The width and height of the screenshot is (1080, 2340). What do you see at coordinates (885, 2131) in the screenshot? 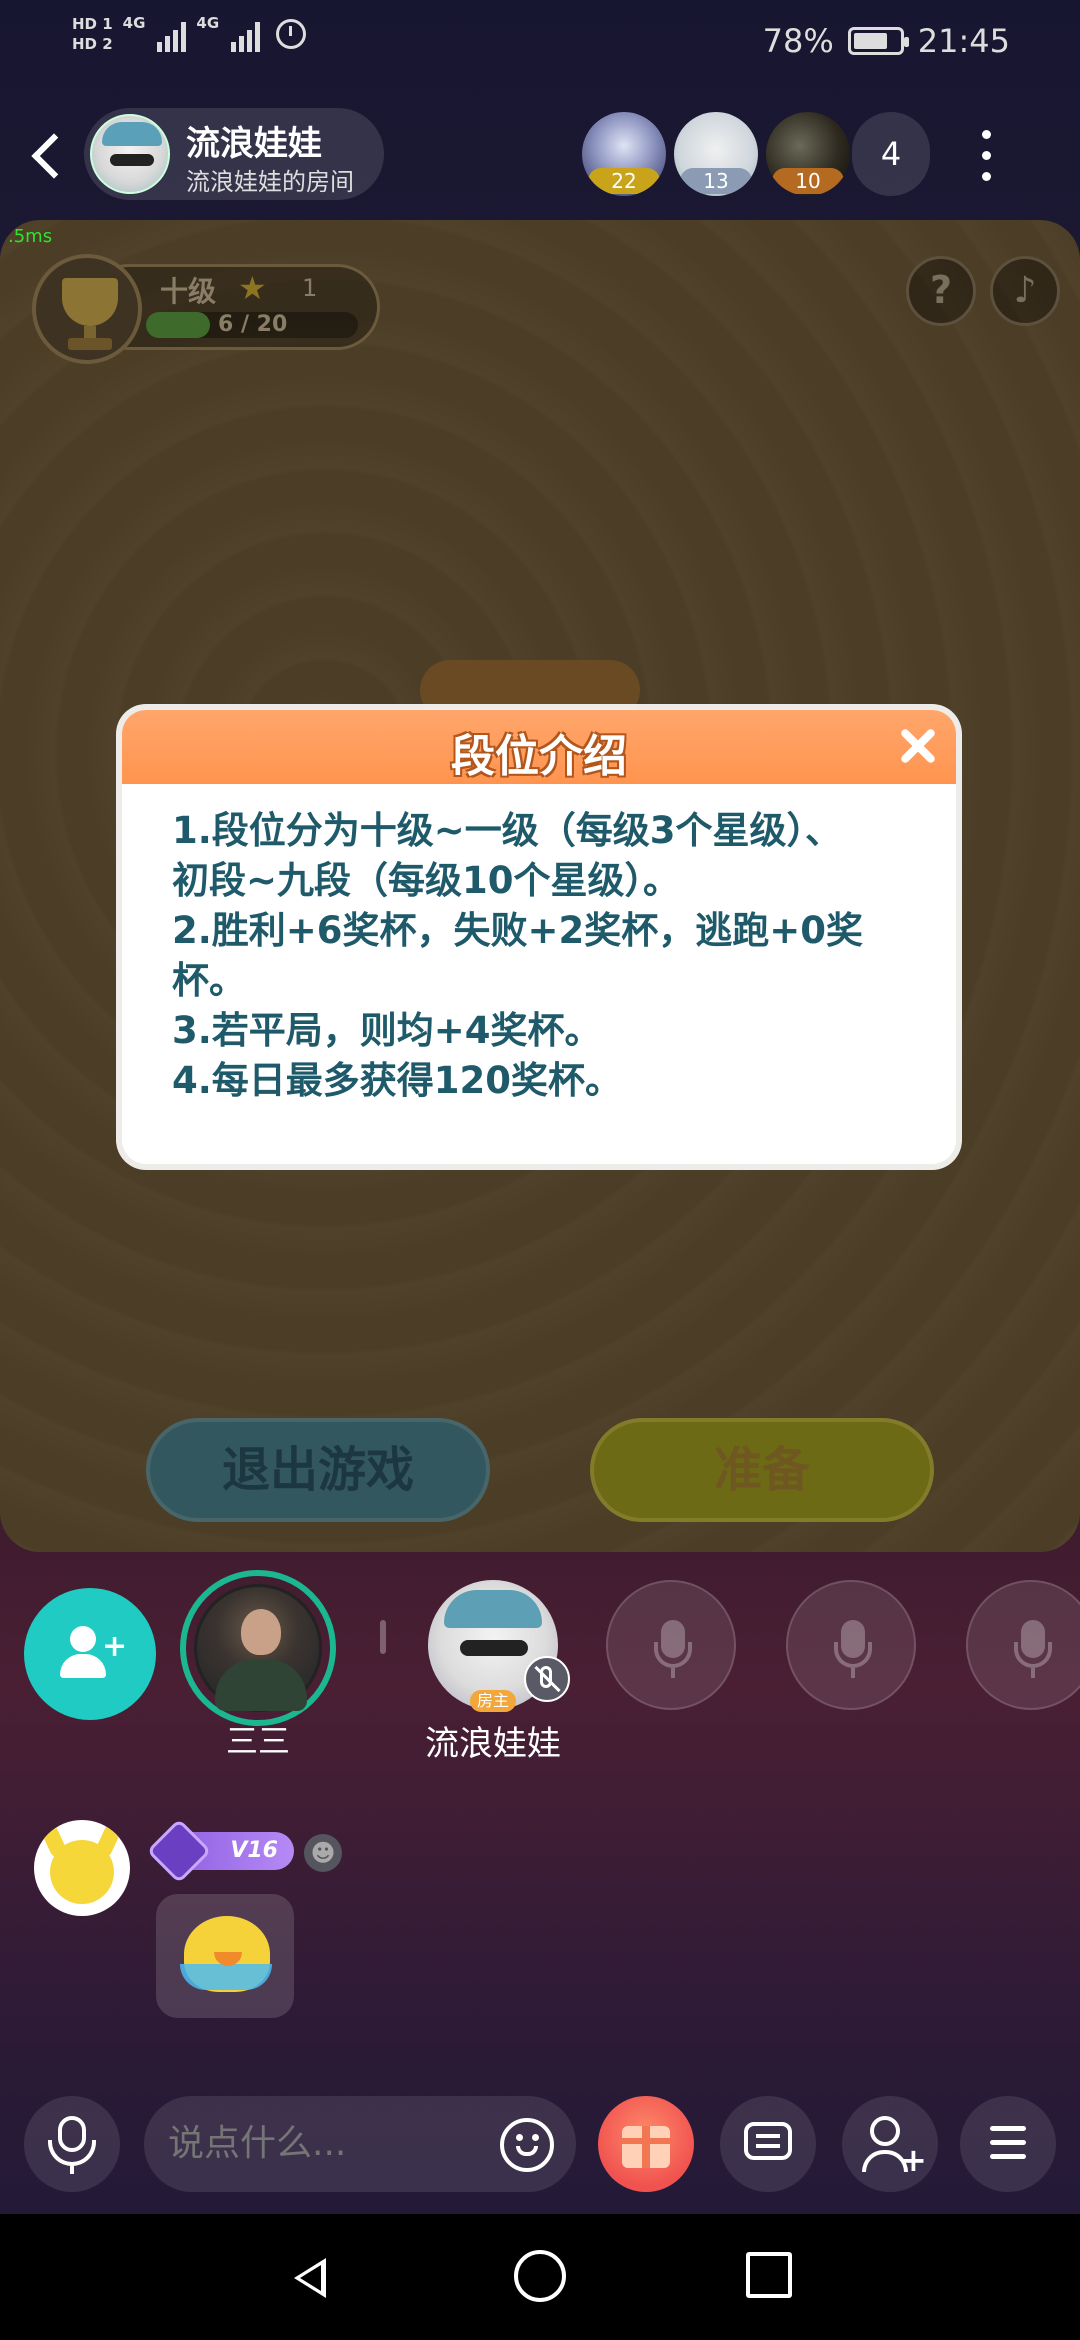
I see `add-person-icon` at bounding box center [885, 2131].